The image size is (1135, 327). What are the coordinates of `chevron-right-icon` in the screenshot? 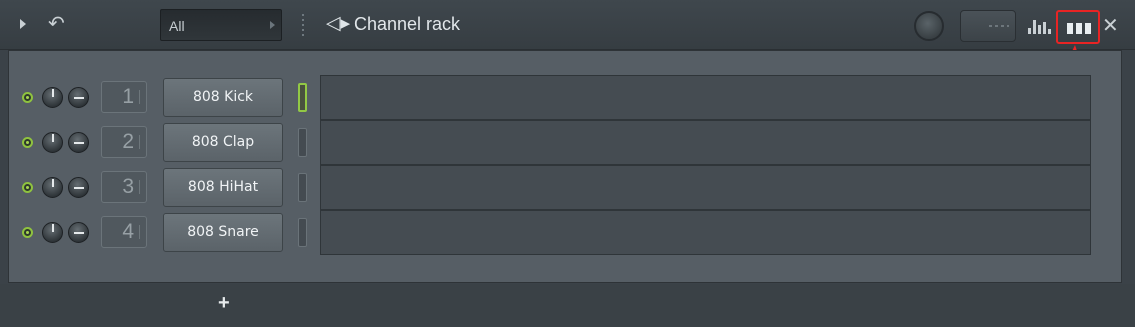 It's located at (272, 25).